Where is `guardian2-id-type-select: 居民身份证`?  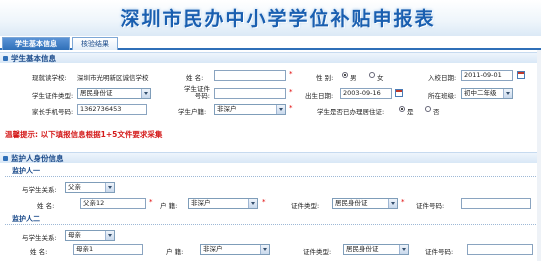
guardian2-id-type-select: 居民身份证 is located at coordinates (376, 249).